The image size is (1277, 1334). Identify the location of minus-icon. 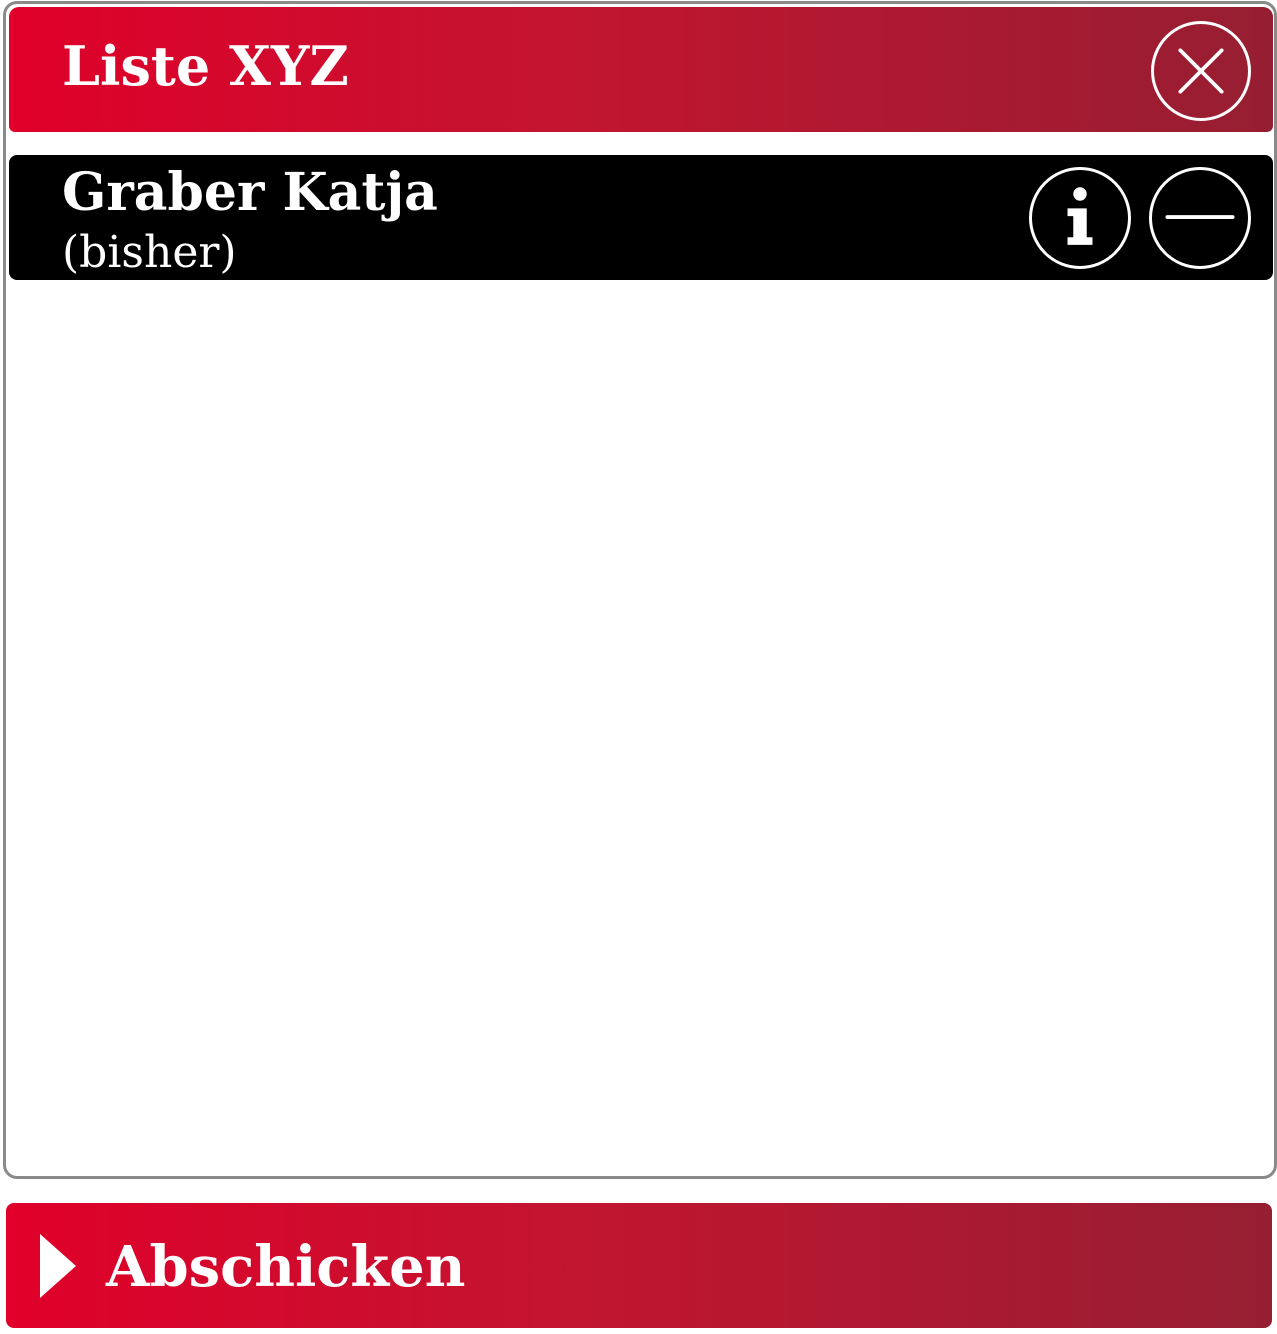
(1200, 217).